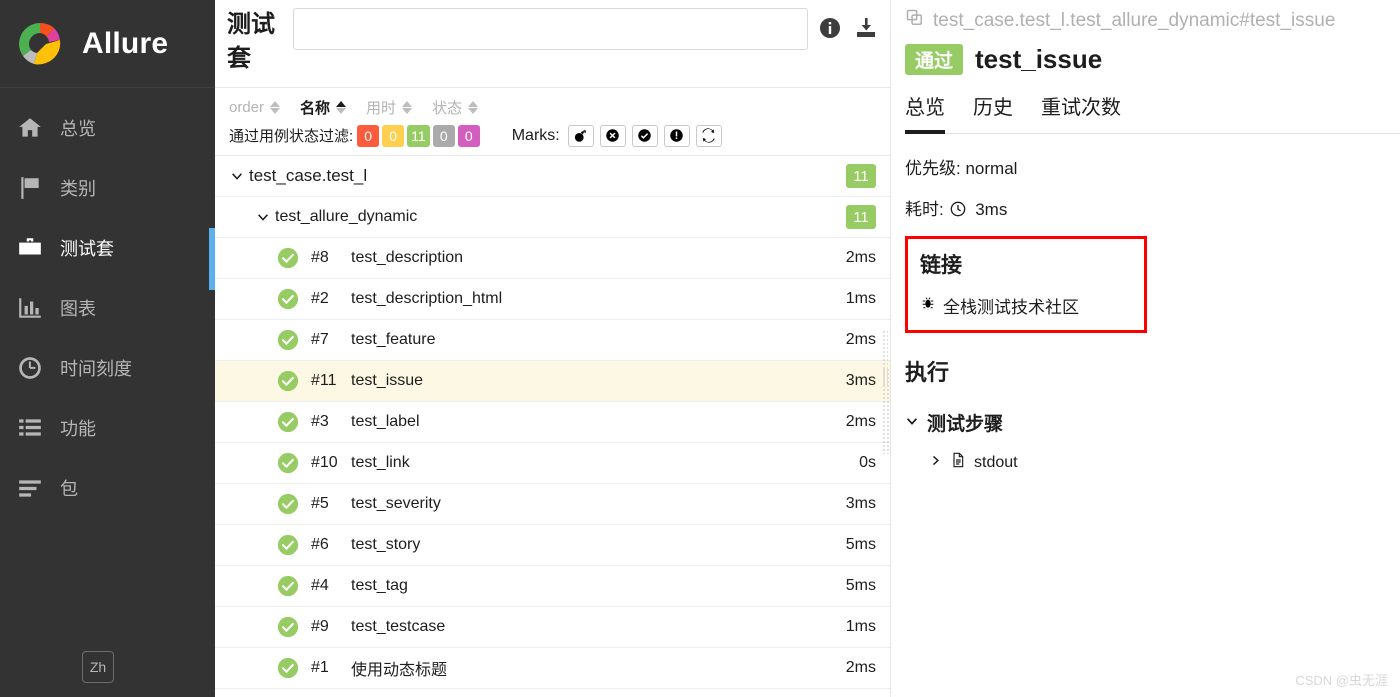 This screenshot has width=1400, height=697. Describe the element at coordinates (323, 107) in the screenshot. I see `sort-column-name: 名称` at that location.